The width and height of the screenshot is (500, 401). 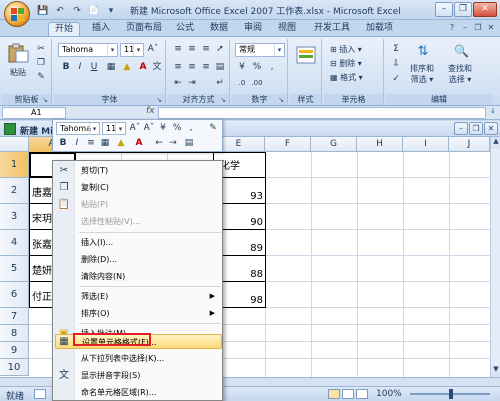 What do you see at coordinates (189, 143) in the screenshot?
I see `merge-center-icon: ▤` at bounding box center [189, 143].